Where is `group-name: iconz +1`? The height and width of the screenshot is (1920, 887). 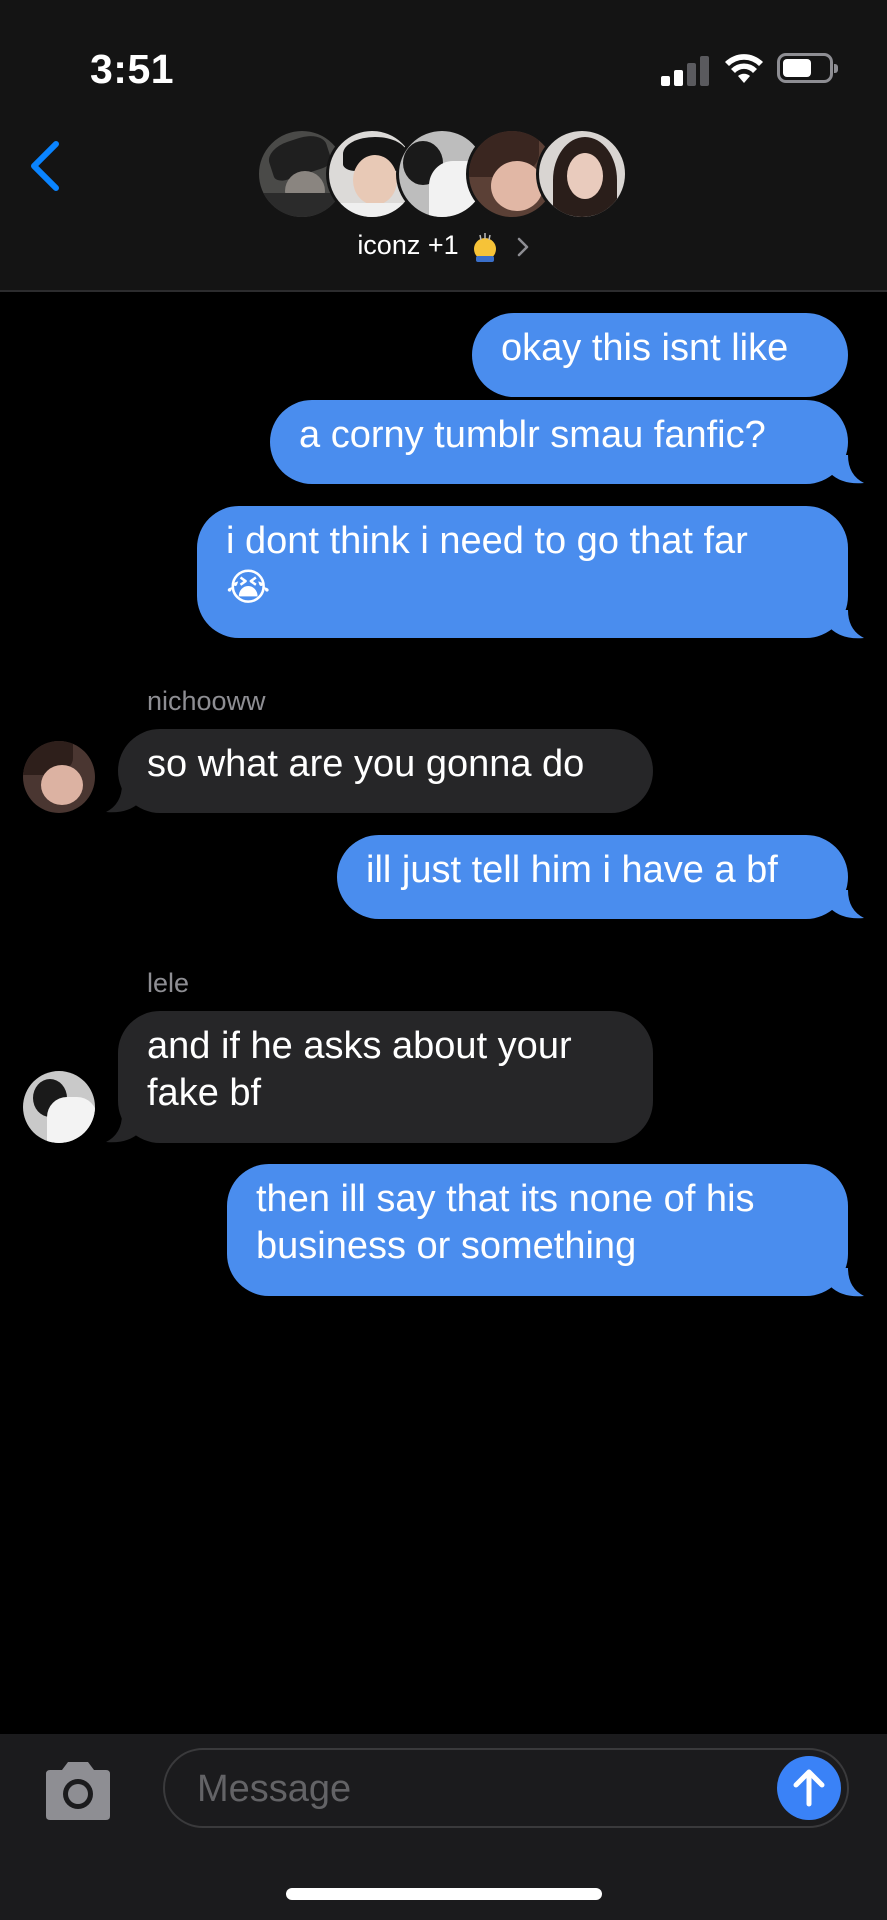 group-name: iconz +1 is located at coordinates (408, 245).